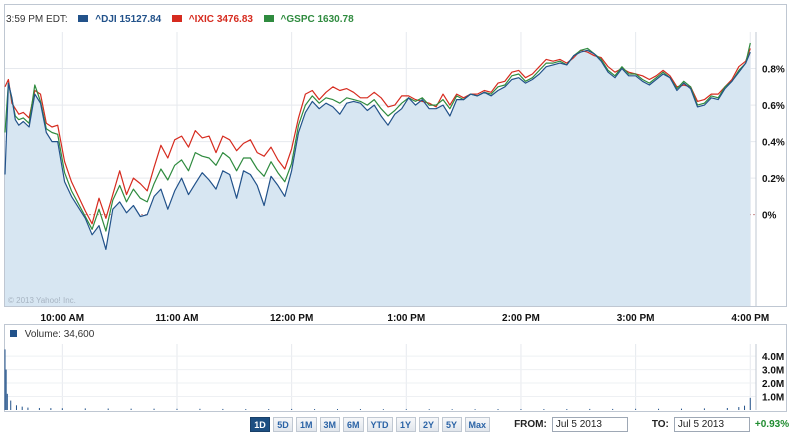  Describe the element at coordinates (268, 18) in the screenshot. I see `gspc-swatch` at that location.